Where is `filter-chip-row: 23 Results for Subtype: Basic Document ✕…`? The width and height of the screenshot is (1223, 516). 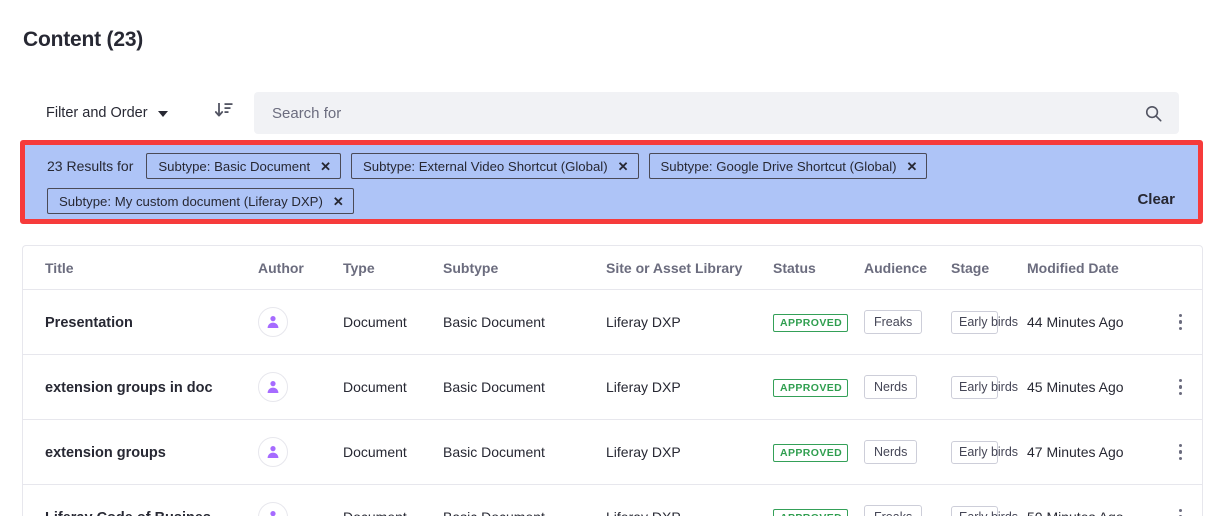 filter-chip-row: 23 Results for Subtype: Basic Document ✕… is located at coordinates (611, 183).